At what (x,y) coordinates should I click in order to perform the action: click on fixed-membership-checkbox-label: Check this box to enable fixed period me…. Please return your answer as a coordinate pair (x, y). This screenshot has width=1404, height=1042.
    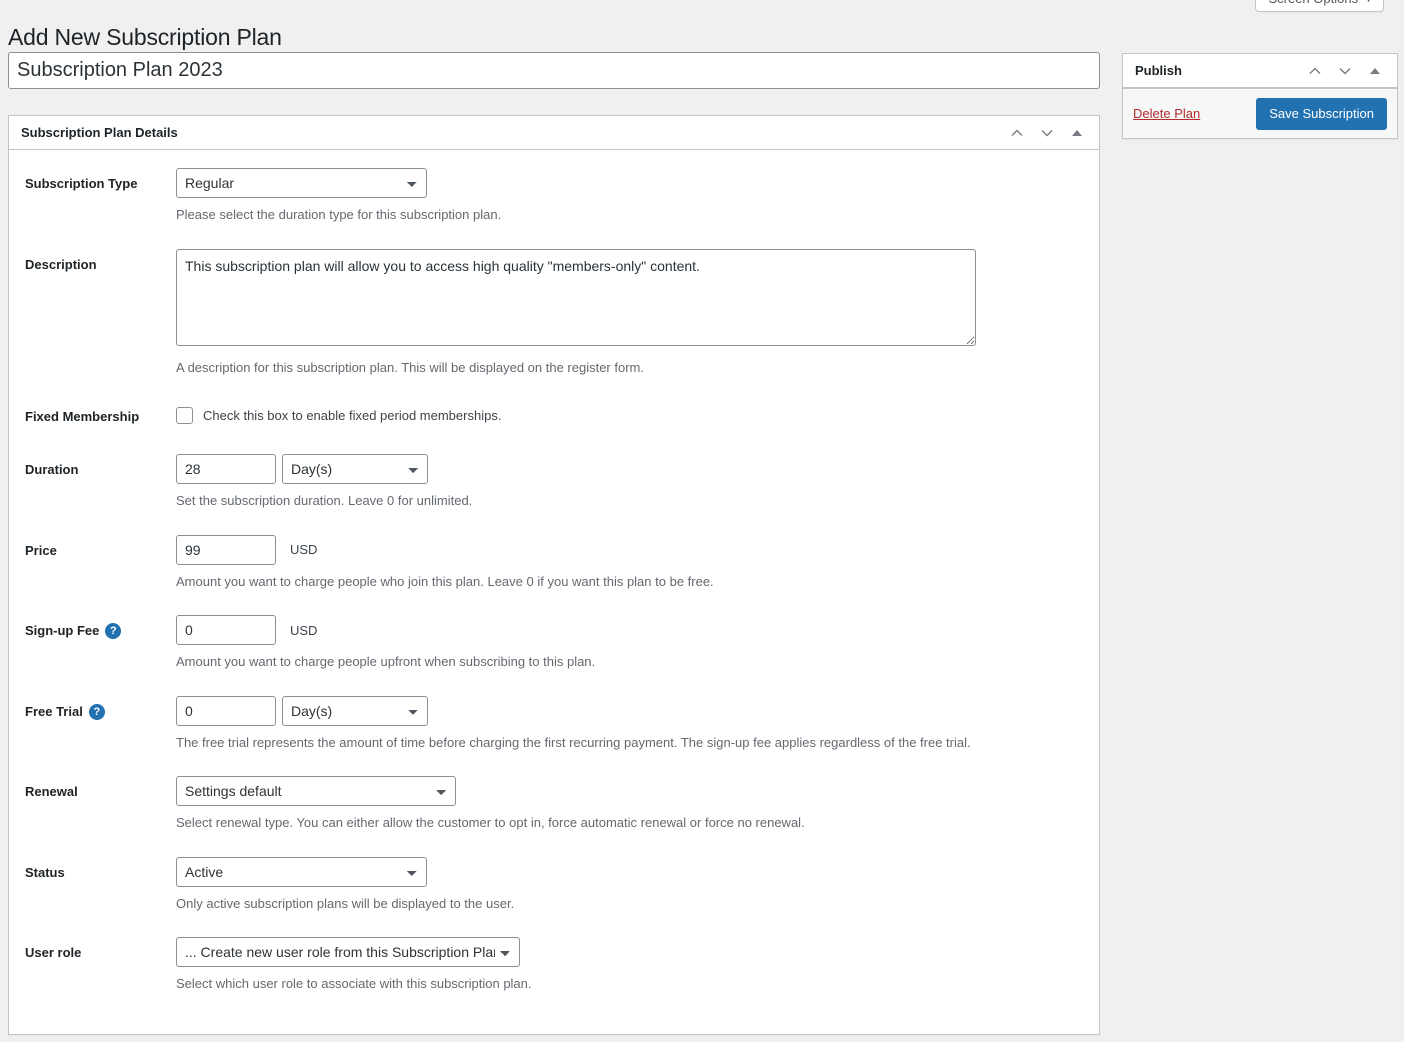
    Looking at the image, I should click on (352, 415).